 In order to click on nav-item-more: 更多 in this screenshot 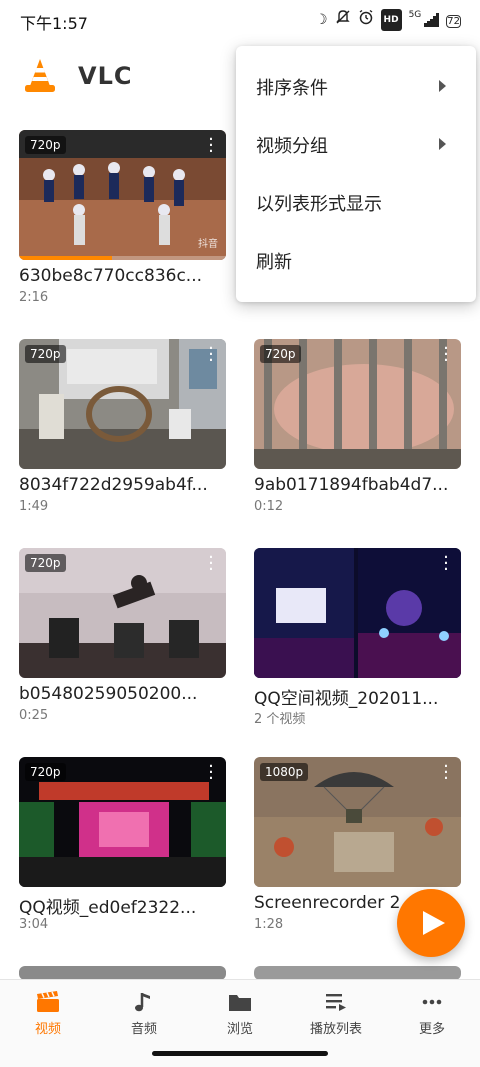, I will do `click(432, 1018)`.